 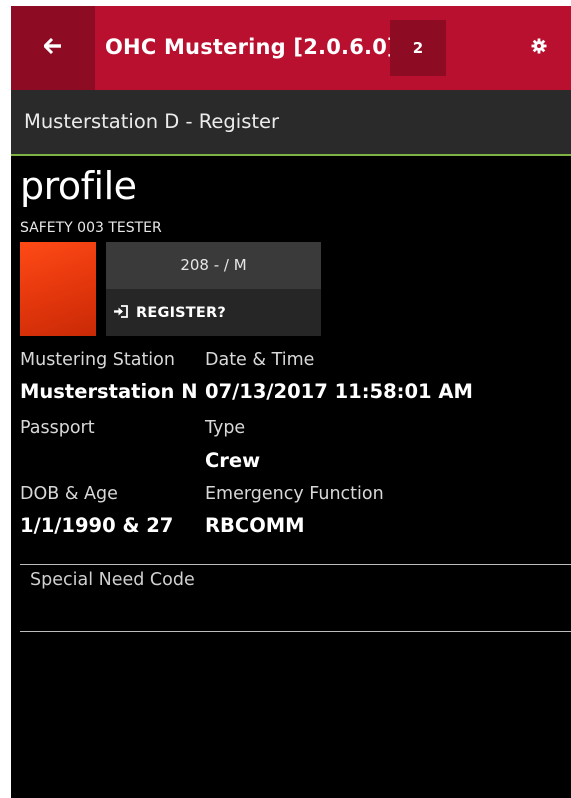 I want to click on emergency-function-value: RBCOMM, so click(x=255, y=525).